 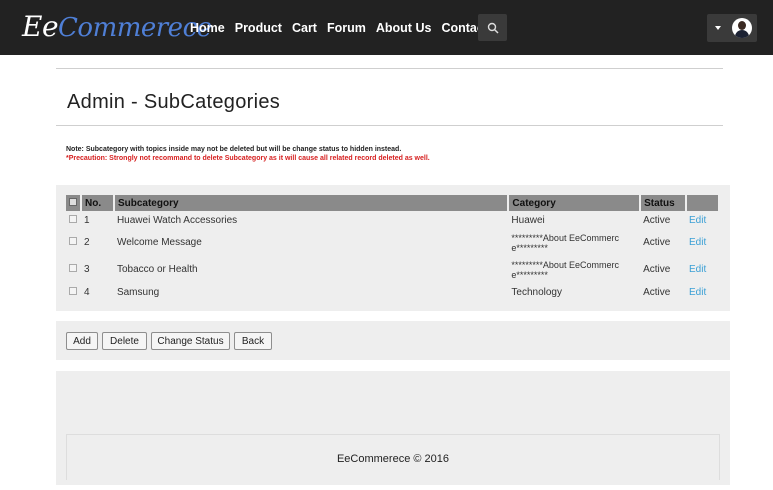 I want to click on header-status: Status, so click(x=664, y=203).